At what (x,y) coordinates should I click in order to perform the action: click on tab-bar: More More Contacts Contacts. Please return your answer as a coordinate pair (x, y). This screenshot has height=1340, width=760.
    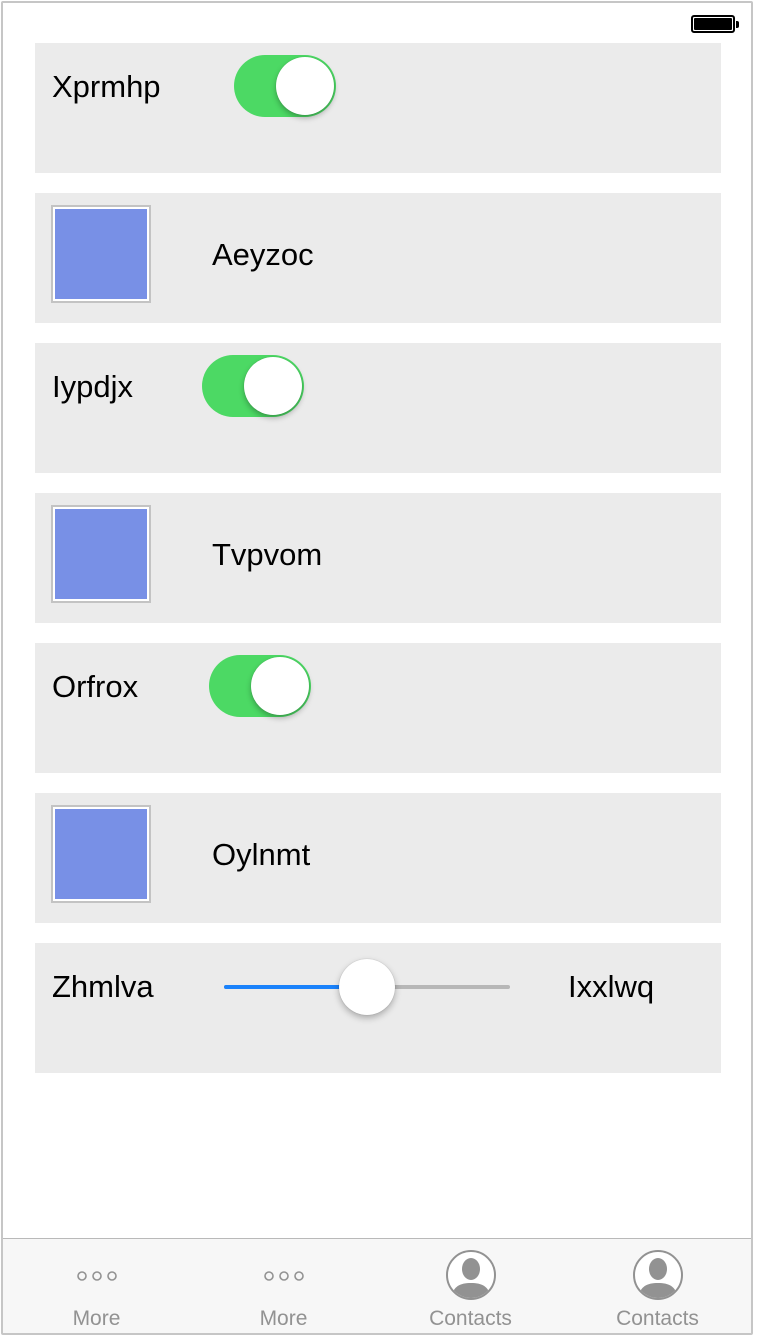
    Looking at the image, I should click on (377, 1285).